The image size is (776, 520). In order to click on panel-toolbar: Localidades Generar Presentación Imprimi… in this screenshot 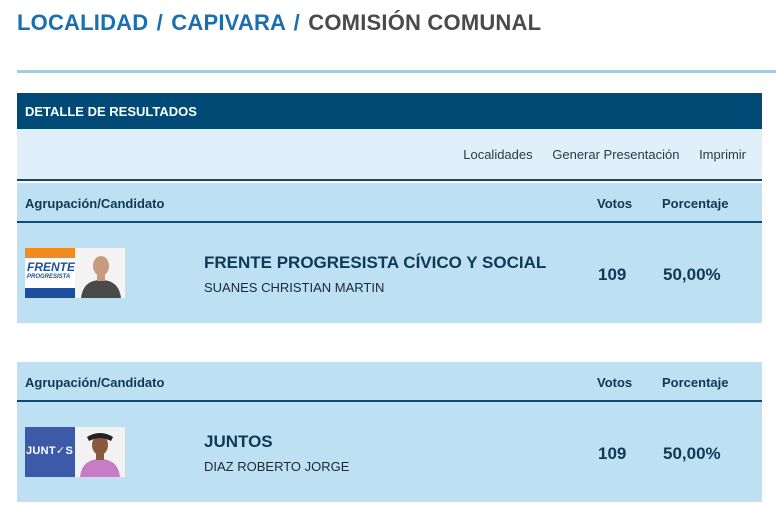, I will do `click(389, 155)`.